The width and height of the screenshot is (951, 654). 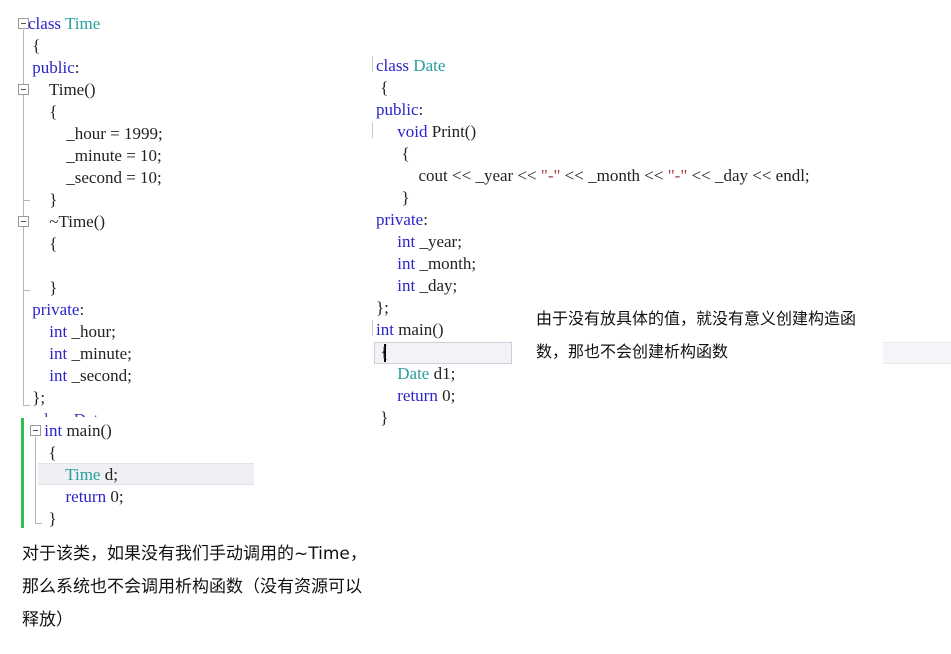 I want to click on code-token: d;, so click(x=109, y=474).